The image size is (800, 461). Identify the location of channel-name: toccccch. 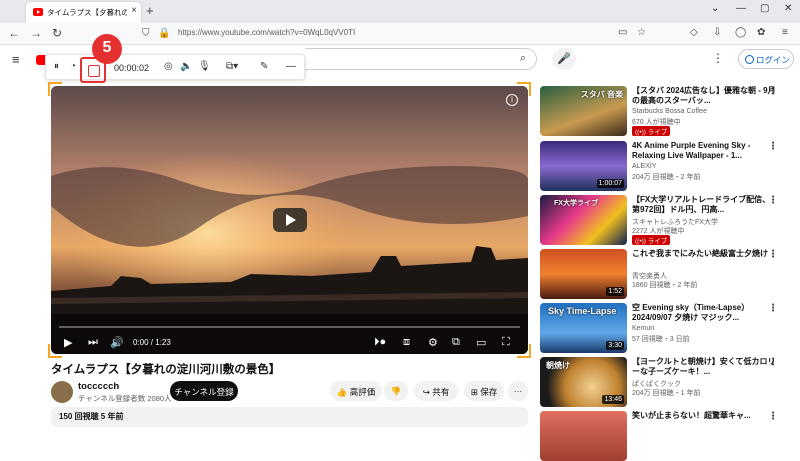
(98, 386).